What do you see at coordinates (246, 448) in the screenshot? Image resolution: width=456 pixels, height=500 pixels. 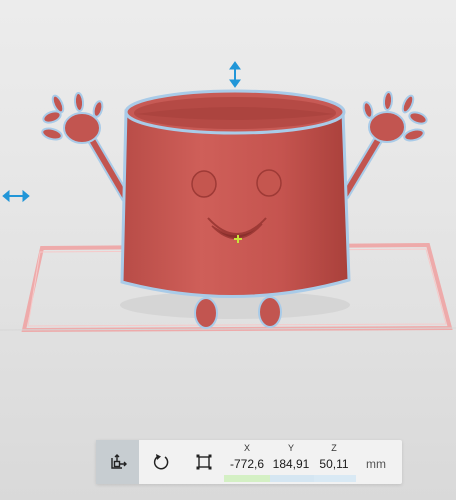 I see `x-label: X` at bounding box center [246, 448].